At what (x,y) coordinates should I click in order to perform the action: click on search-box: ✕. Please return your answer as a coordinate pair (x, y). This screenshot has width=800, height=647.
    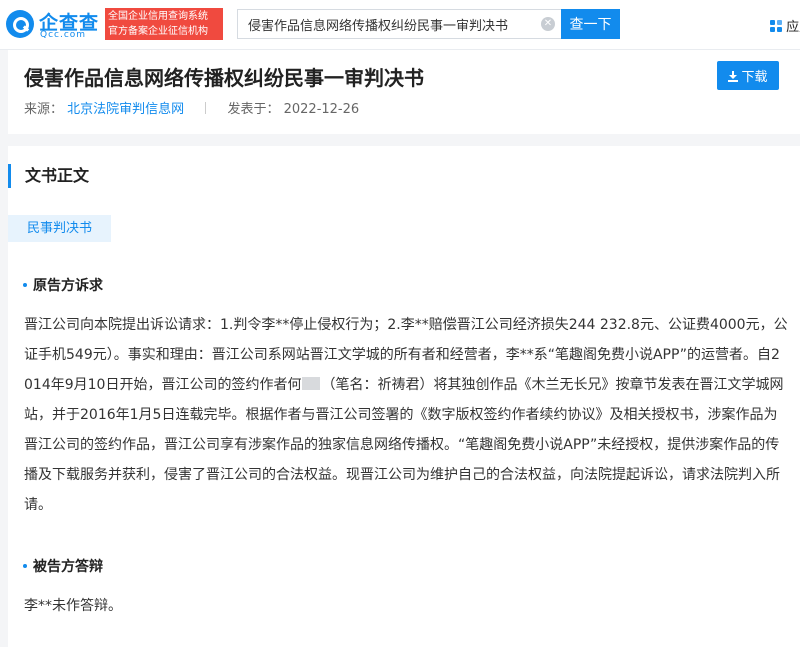
    Looking at the image, I should click on (399, 24).